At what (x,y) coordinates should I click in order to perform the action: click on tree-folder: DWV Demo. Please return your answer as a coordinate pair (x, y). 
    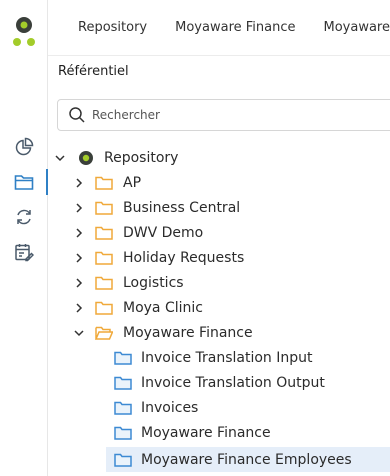
    Looking at the image, I should click on (219, 232).